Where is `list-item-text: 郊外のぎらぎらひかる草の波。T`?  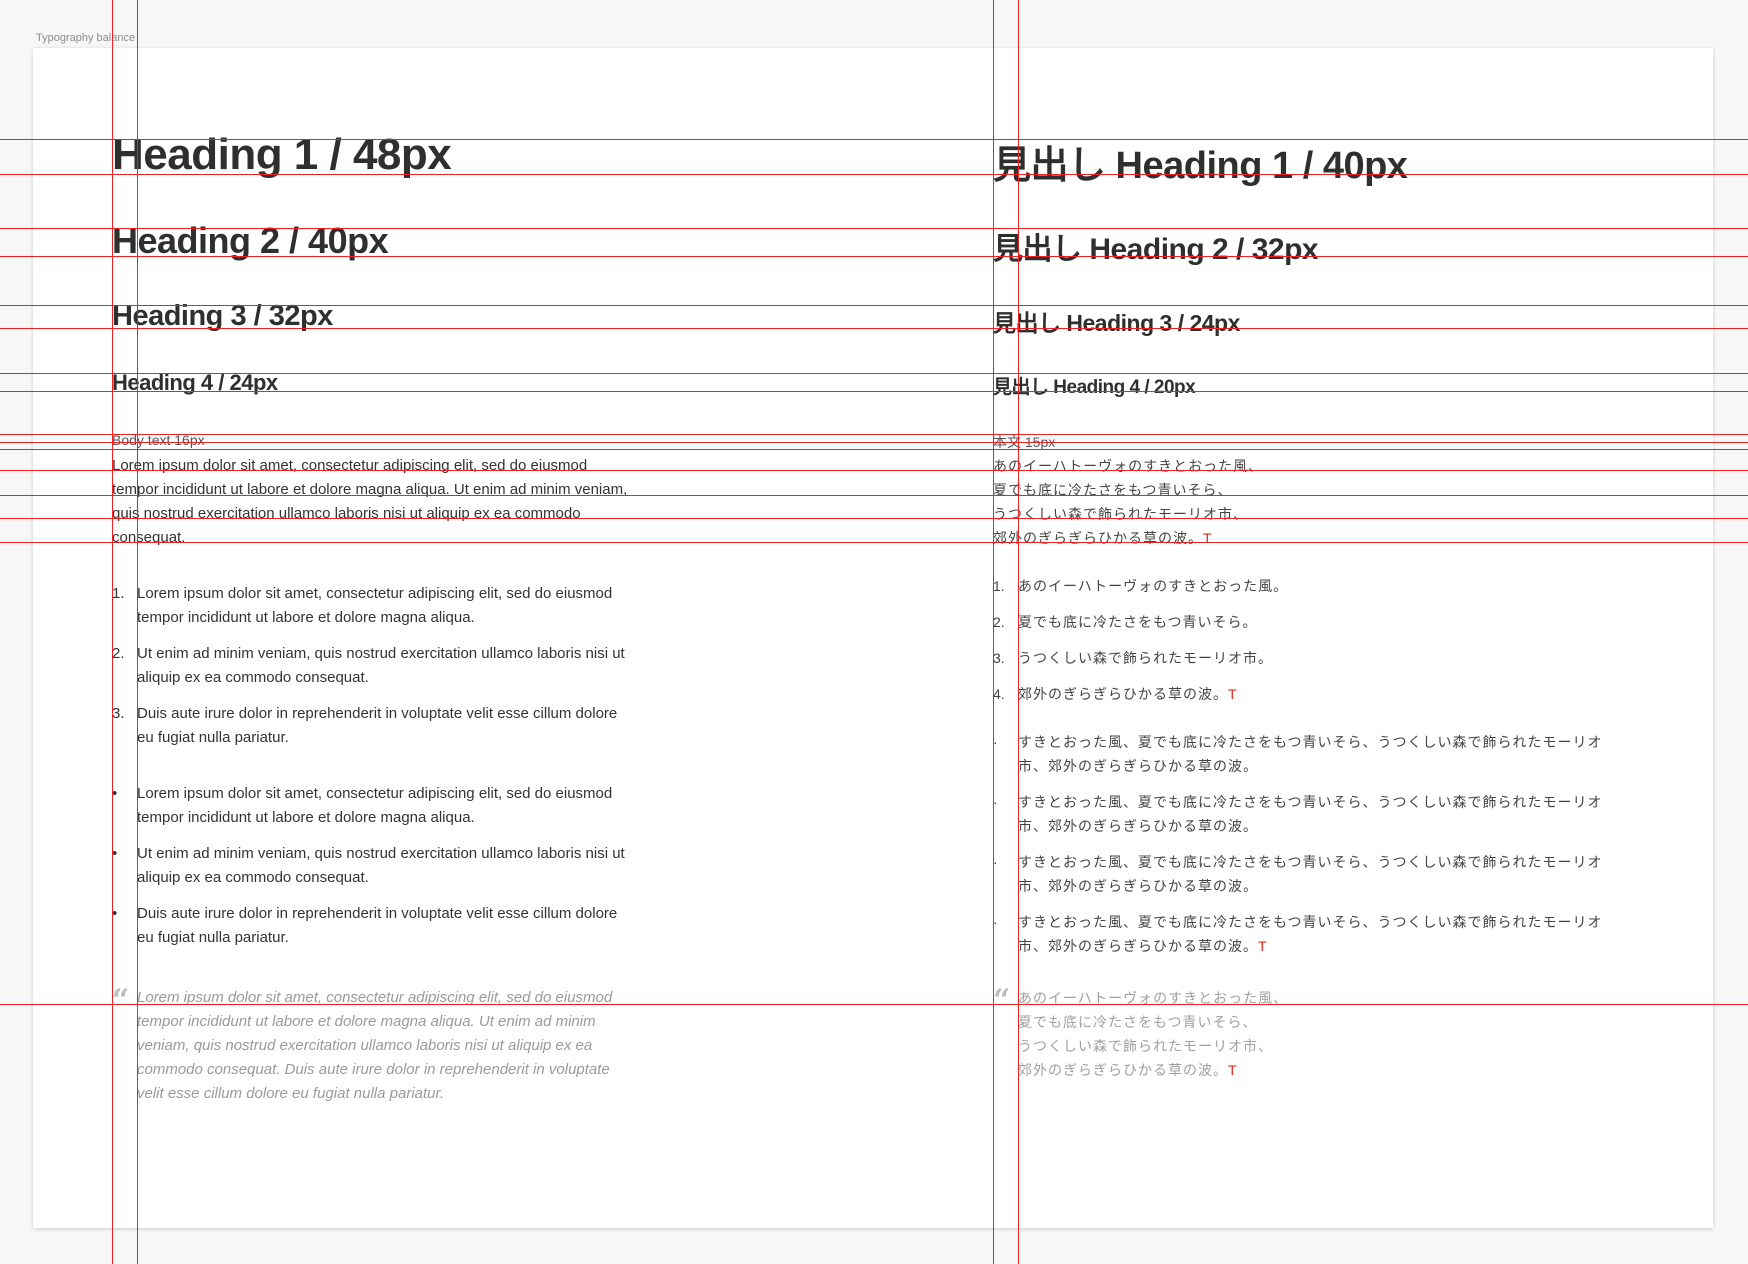 list-item-text: 郊外のぎらぎらひかる草の波。T is located at coordinates (1128, 694).